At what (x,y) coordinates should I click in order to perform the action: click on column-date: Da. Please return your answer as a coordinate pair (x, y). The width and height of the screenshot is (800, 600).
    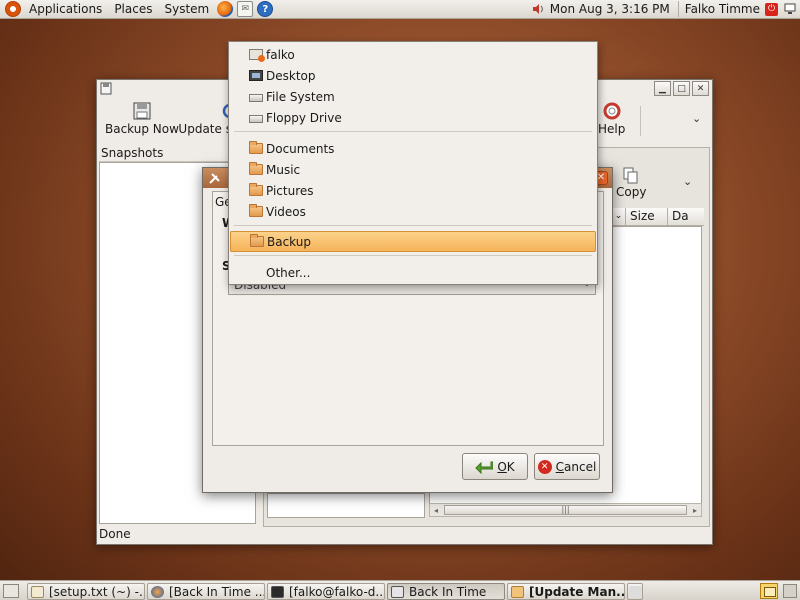
    Looking at the image, I should click on (686, 216).